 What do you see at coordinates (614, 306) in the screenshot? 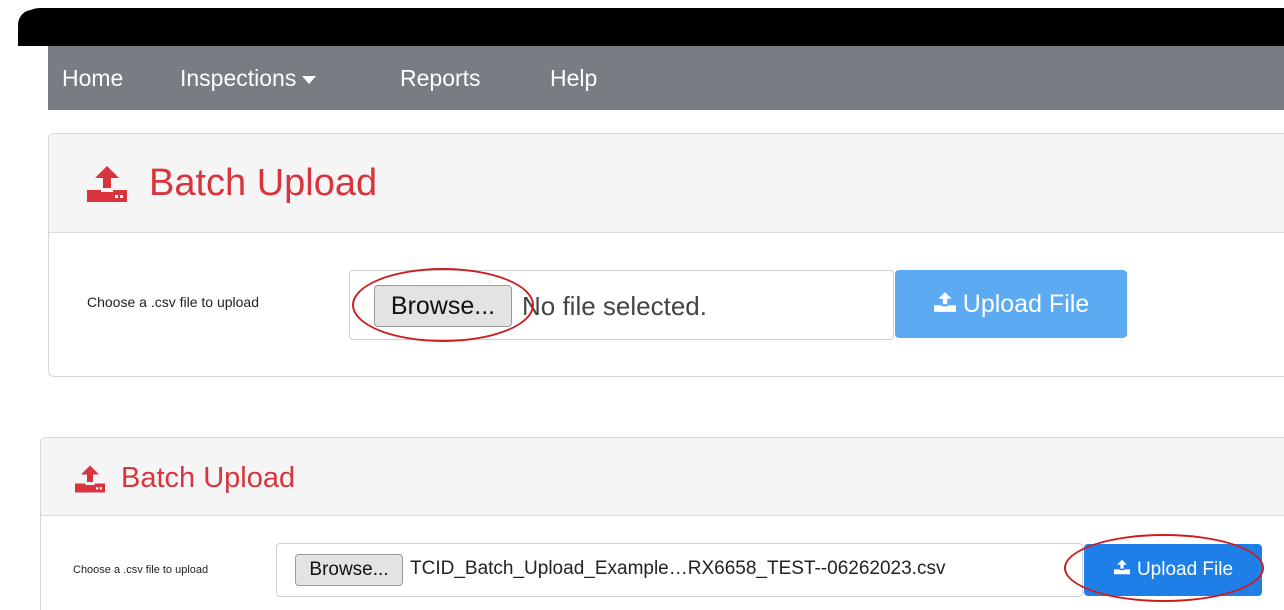
I see `file-status-text: No file selected.` at bounding box center [614, 306].